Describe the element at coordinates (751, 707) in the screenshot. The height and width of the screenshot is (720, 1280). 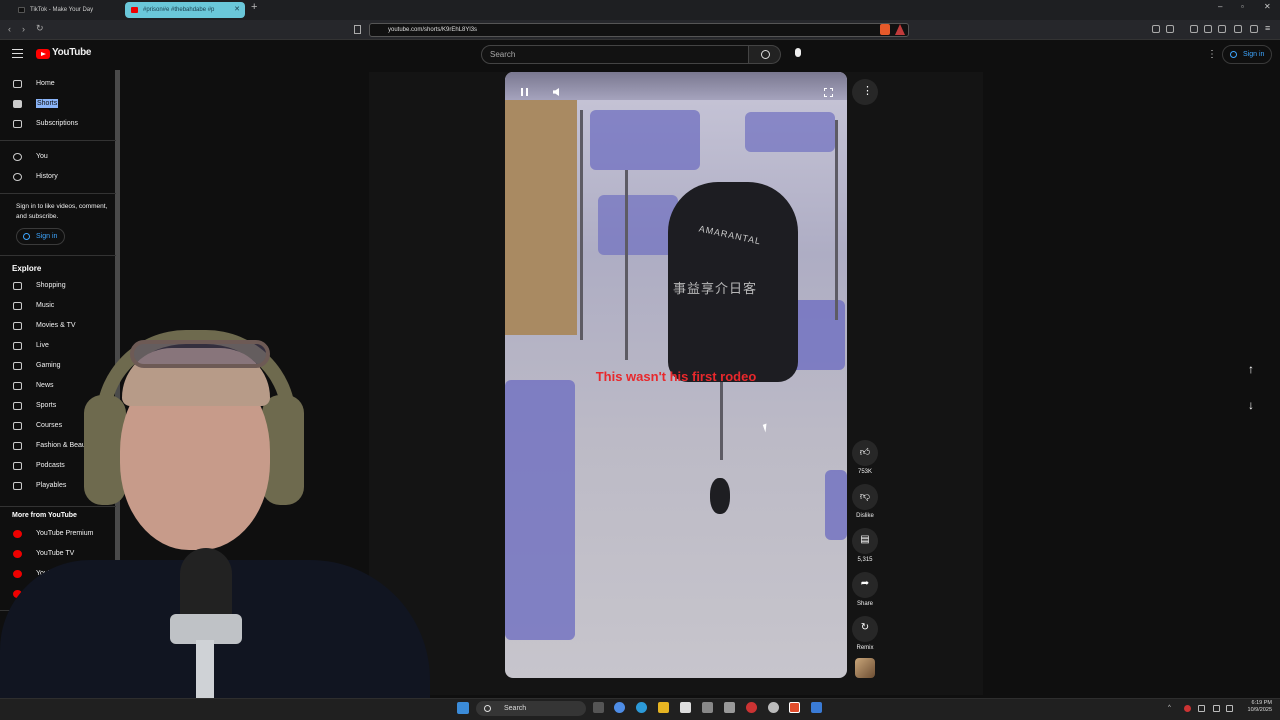
I see `obs-icon` at that location.